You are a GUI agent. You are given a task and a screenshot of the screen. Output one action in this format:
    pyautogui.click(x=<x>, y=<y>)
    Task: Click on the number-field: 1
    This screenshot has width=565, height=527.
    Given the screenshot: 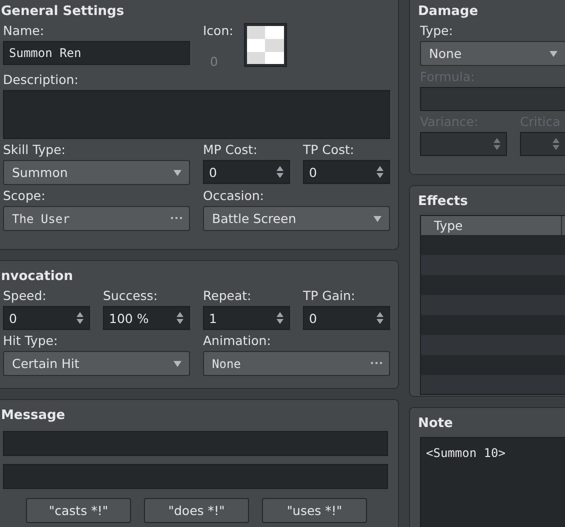 What is the action you would take?
    pyautogui.click(x=246, y=318)
    